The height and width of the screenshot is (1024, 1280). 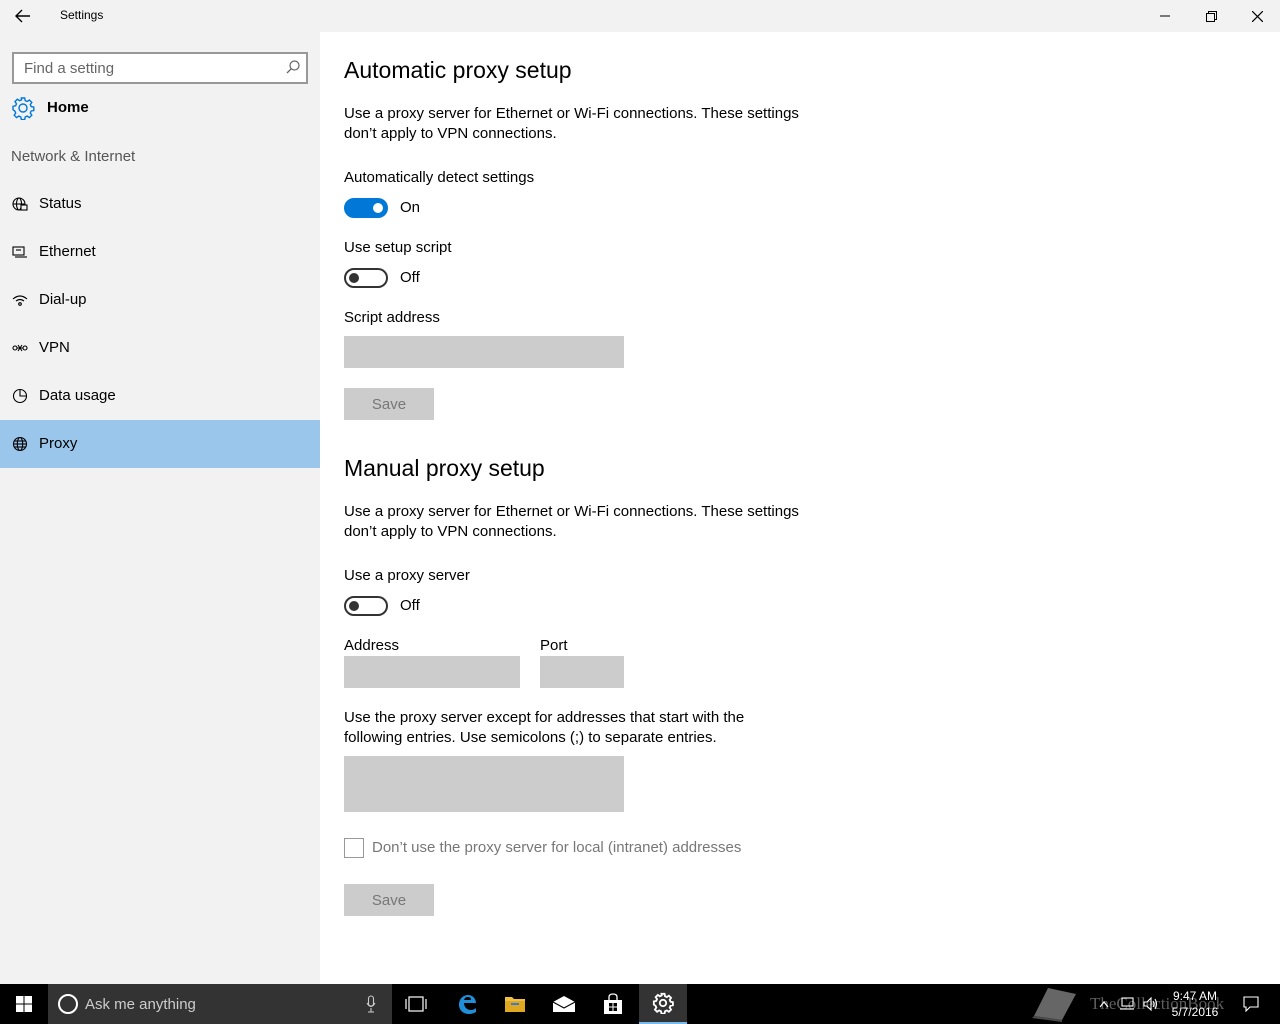 I want to click on home-link: Home, so click(x=160, y=108).